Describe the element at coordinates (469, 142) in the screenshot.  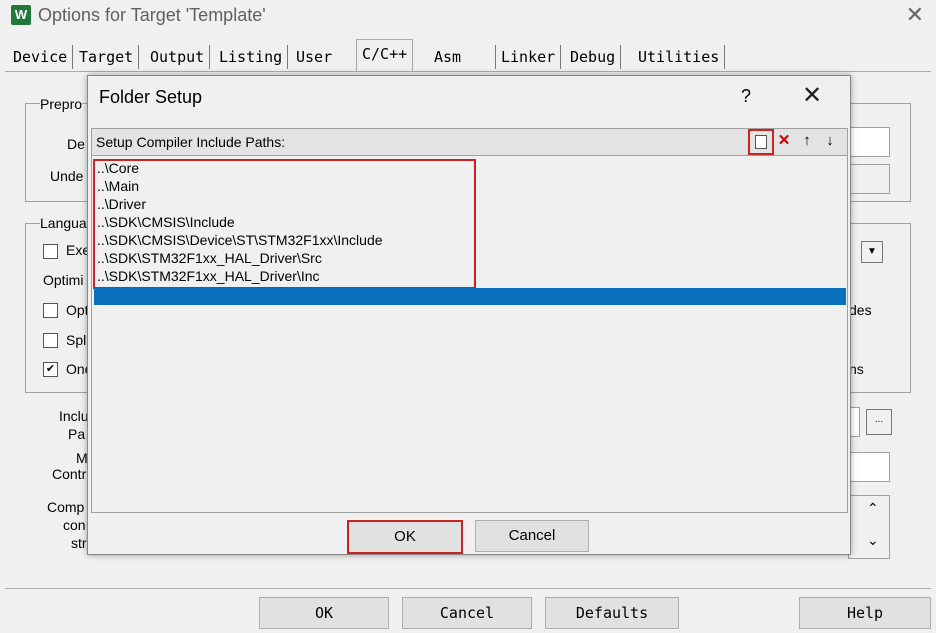
I see `list-header: Setup Compiler Include Paths: ✕ ↑ ↓` at that location.